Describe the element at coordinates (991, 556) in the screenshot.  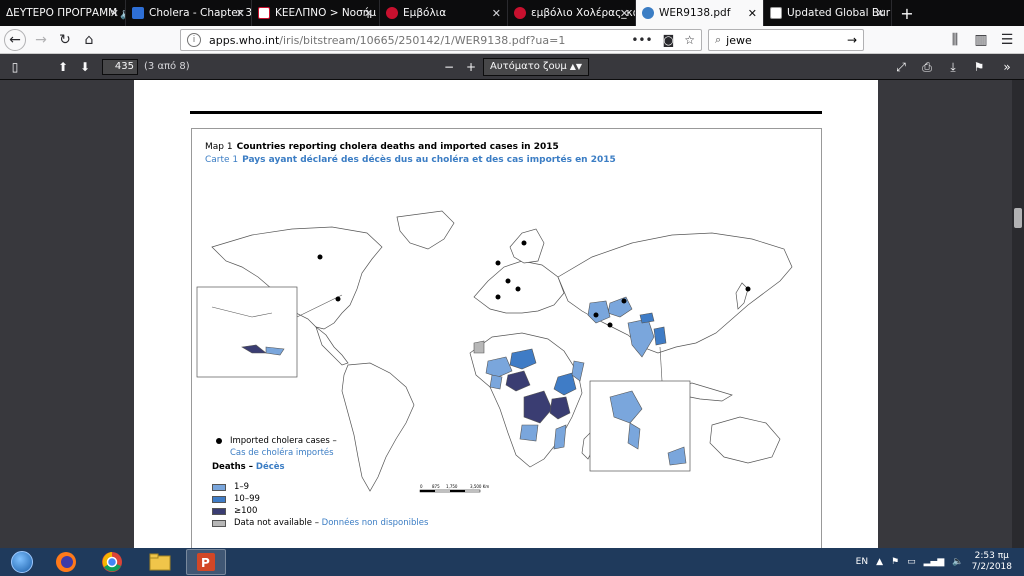
I see `clock-time: 2:53 πμ` at that location.